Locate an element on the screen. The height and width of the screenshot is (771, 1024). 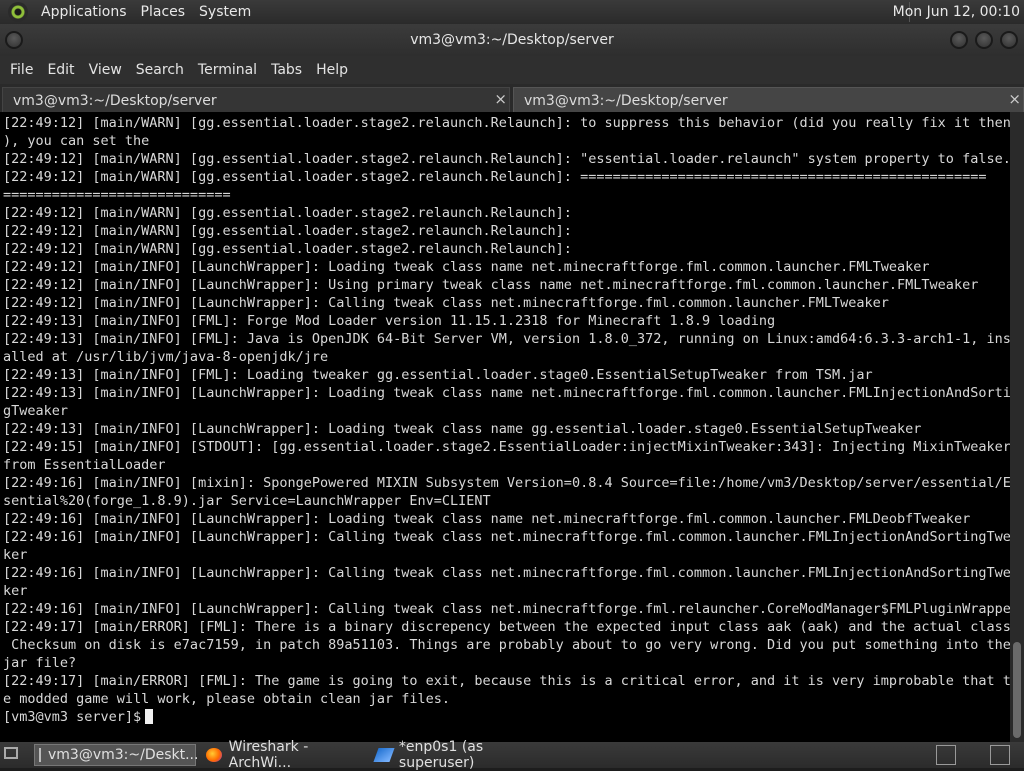
terminal-launcher-icon is located at coordinates (946, 755).